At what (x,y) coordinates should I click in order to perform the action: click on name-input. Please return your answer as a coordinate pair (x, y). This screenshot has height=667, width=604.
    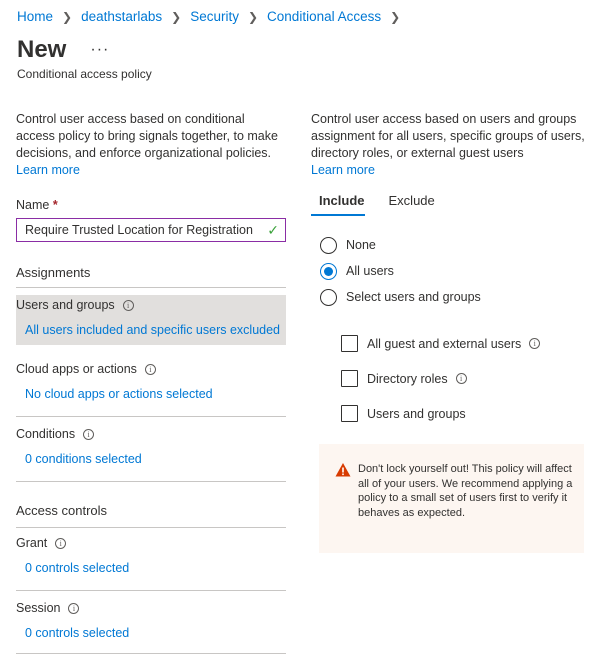
    Looking at the image, I should click on (146, 230).